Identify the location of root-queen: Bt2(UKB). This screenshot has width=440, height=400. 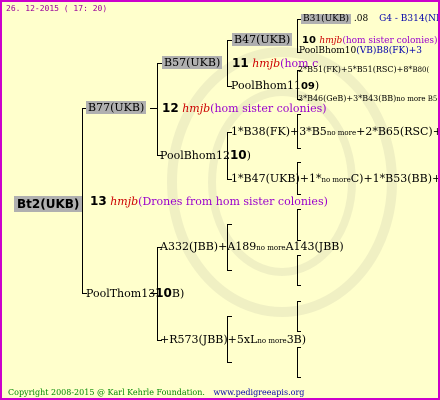
(48, 202).